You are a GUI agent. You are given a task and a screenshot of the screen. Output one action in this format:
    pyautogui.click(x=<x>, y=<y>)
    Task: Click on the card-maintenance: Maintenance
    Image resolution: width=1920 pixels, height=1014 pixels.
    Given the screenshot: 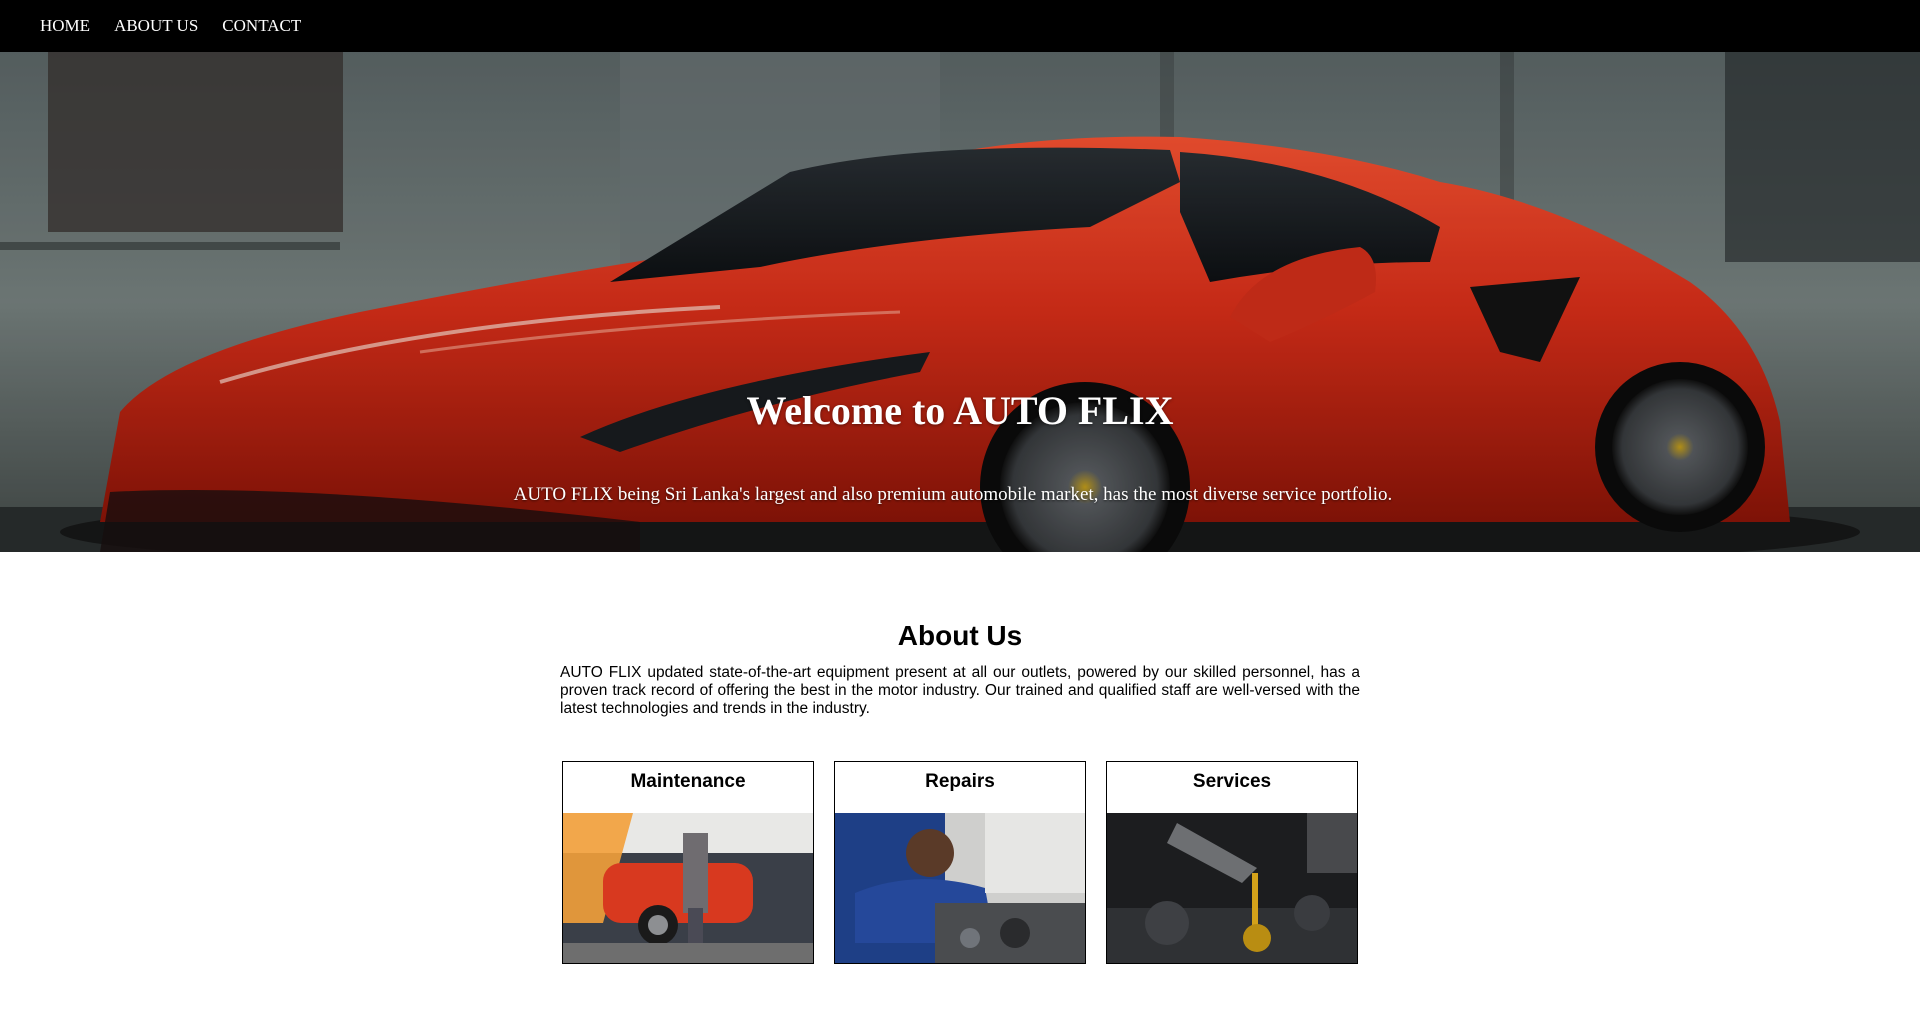 What is the action you would take?
    pyautogui.click(x=688, y=862)
    